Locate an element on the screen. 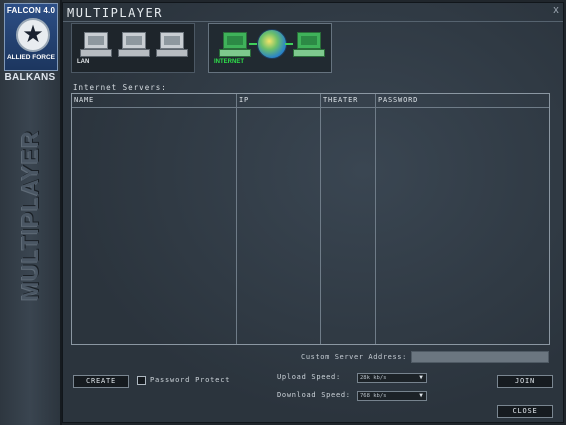  vertical-title-text: MULTIPLAYER is located at coordinates (29, 215).